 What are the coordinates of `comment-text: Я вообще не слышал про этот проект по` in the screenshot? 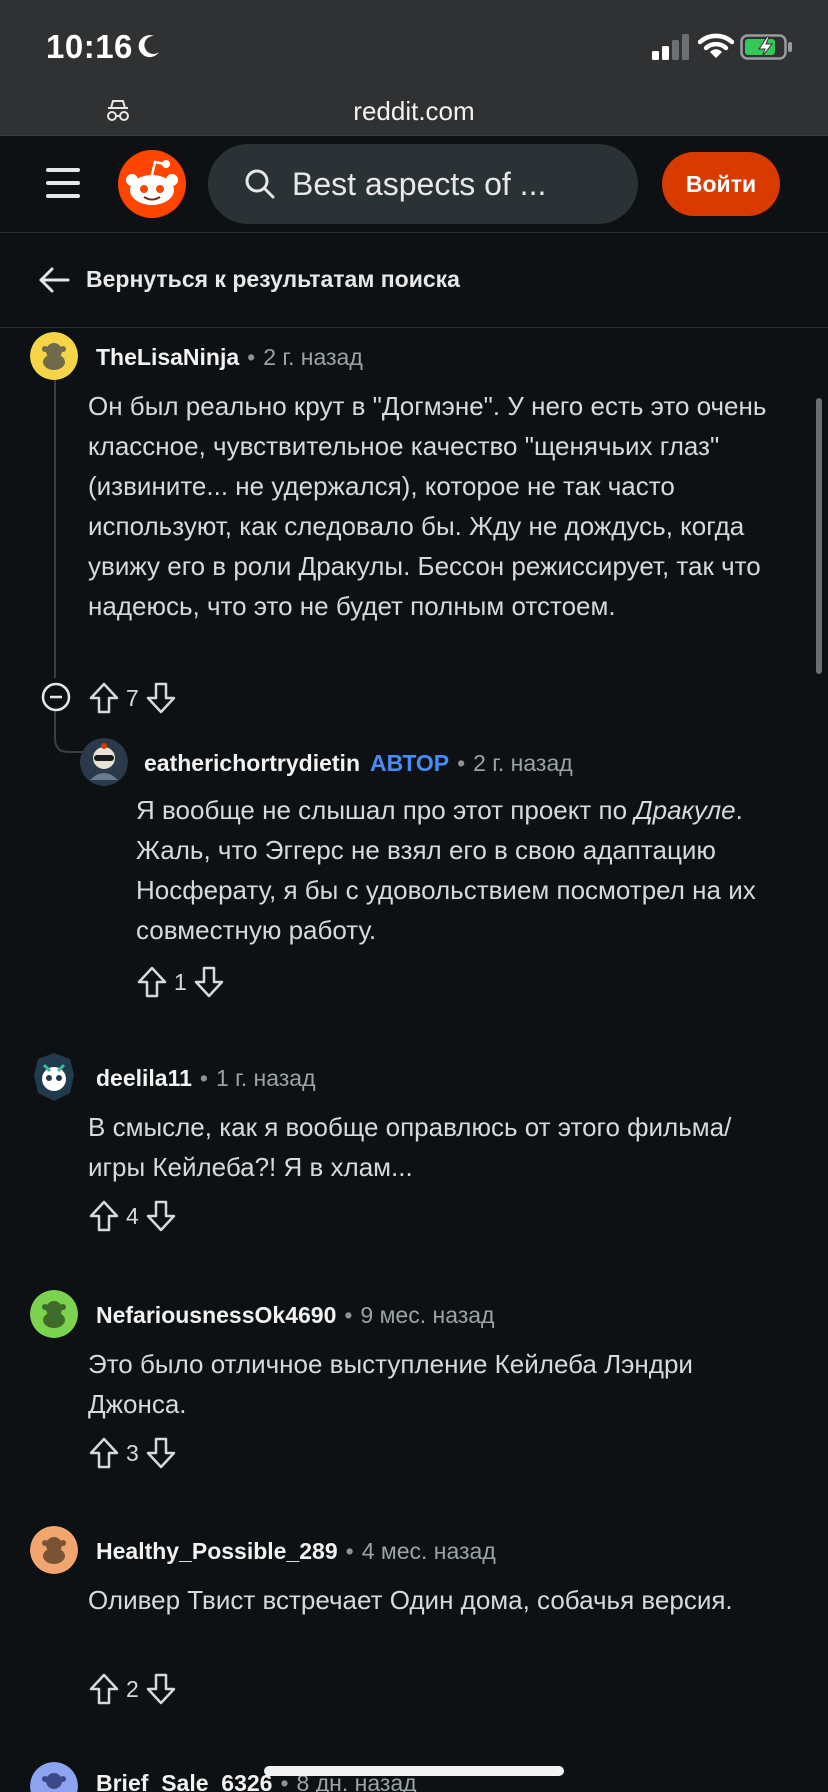 It's located at (385, 810).